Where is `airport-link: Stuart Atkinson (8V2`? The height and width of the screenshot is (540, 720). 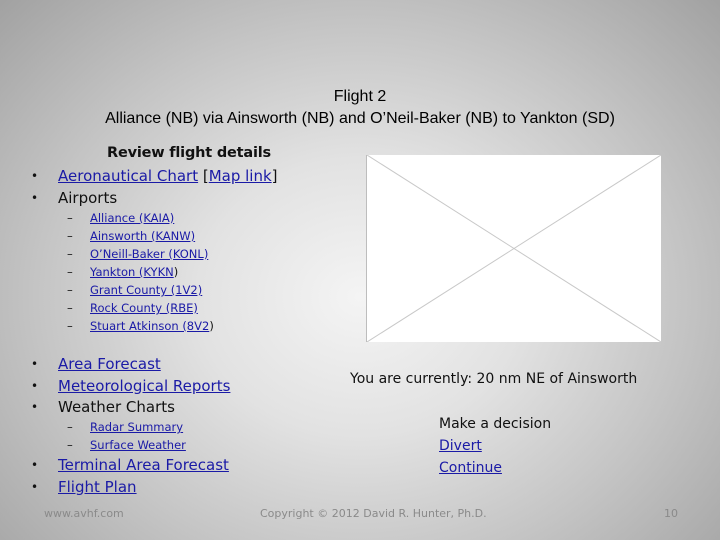 airport-link: Stuart Atkinson (8V2 is located at coordinates (149, 326).